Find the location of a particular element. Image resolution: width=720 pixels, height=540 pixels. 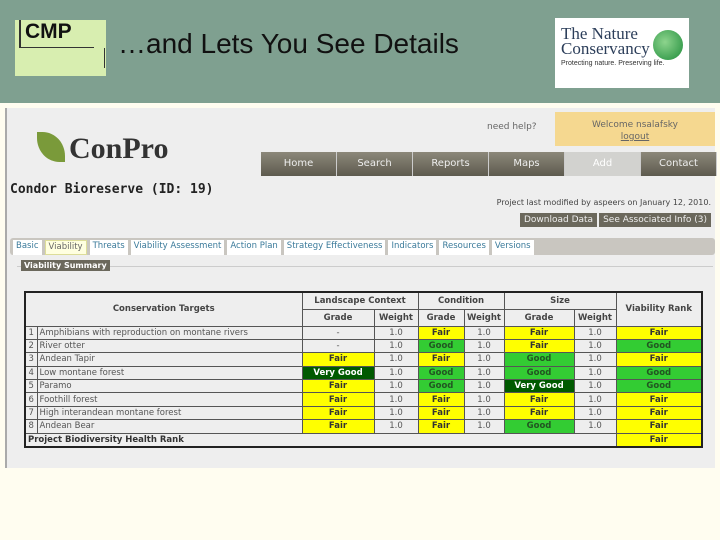

row-index: 1 is located at coordinates (31, 332).